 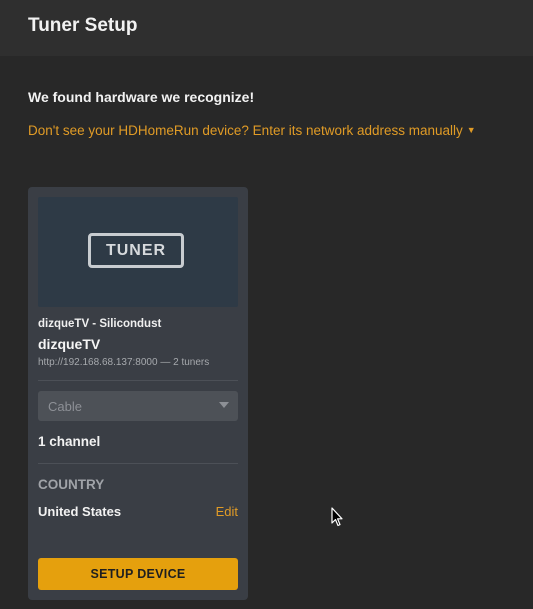 What do you see at coordinates (224, 405) in the screenshot?
I see `chevron-down-icon` at bounding box center [224, 405].